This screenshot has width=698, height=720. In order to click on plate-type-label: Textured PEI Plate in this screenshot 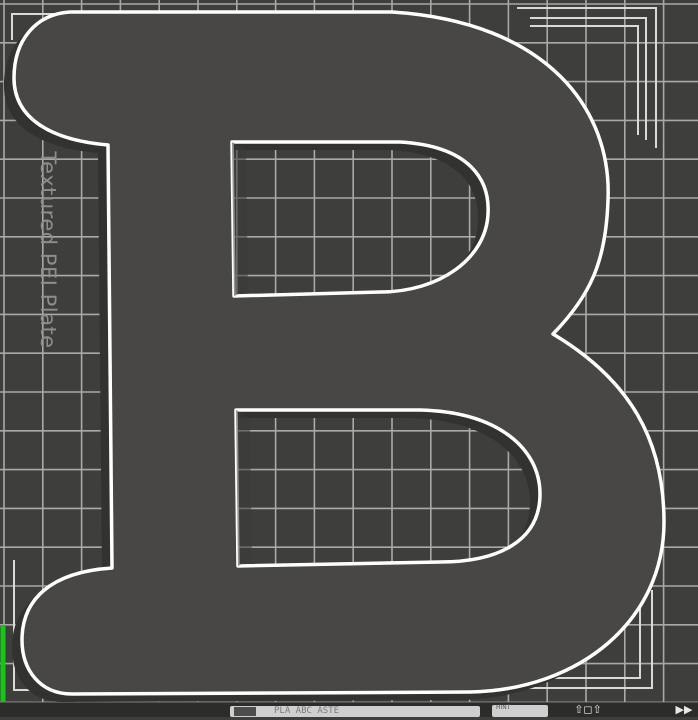, I will do `click(48, 250)`.